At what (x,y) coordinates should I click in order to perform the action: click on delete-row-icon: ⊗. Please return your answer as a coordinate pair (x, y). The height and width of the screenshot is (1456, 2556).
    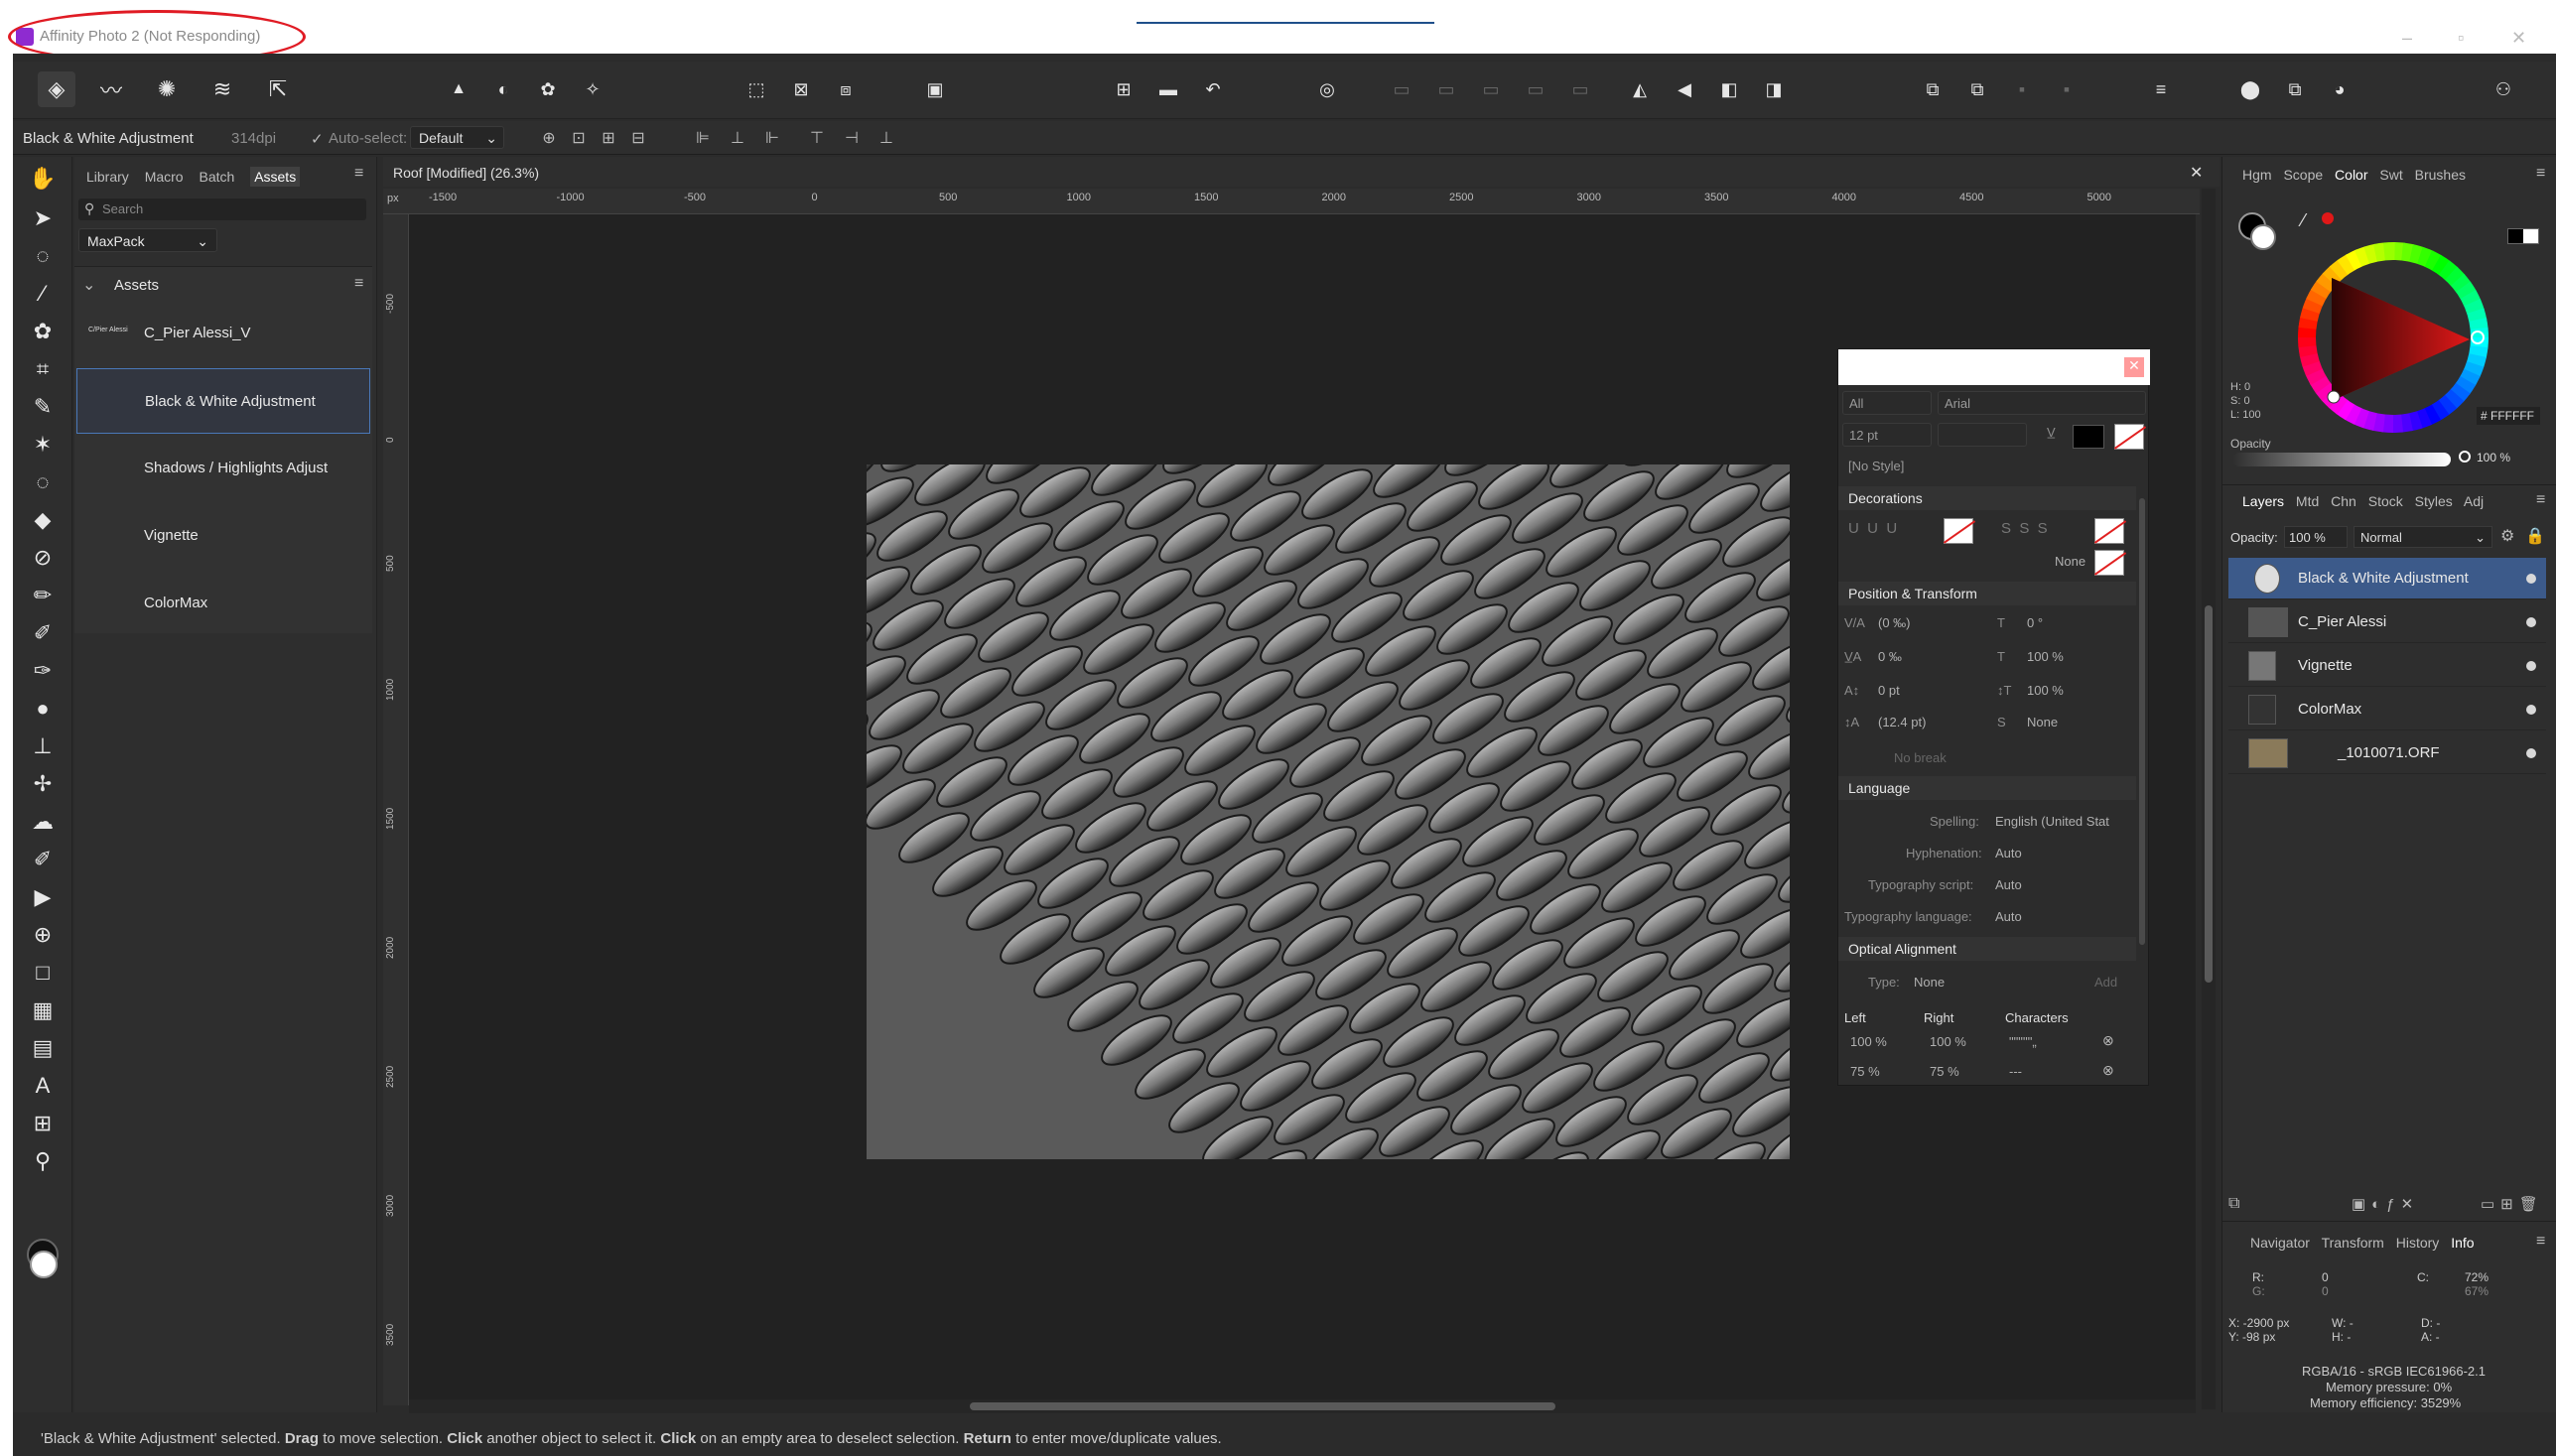
    Looking at the image, I should click on (2108, 1040).